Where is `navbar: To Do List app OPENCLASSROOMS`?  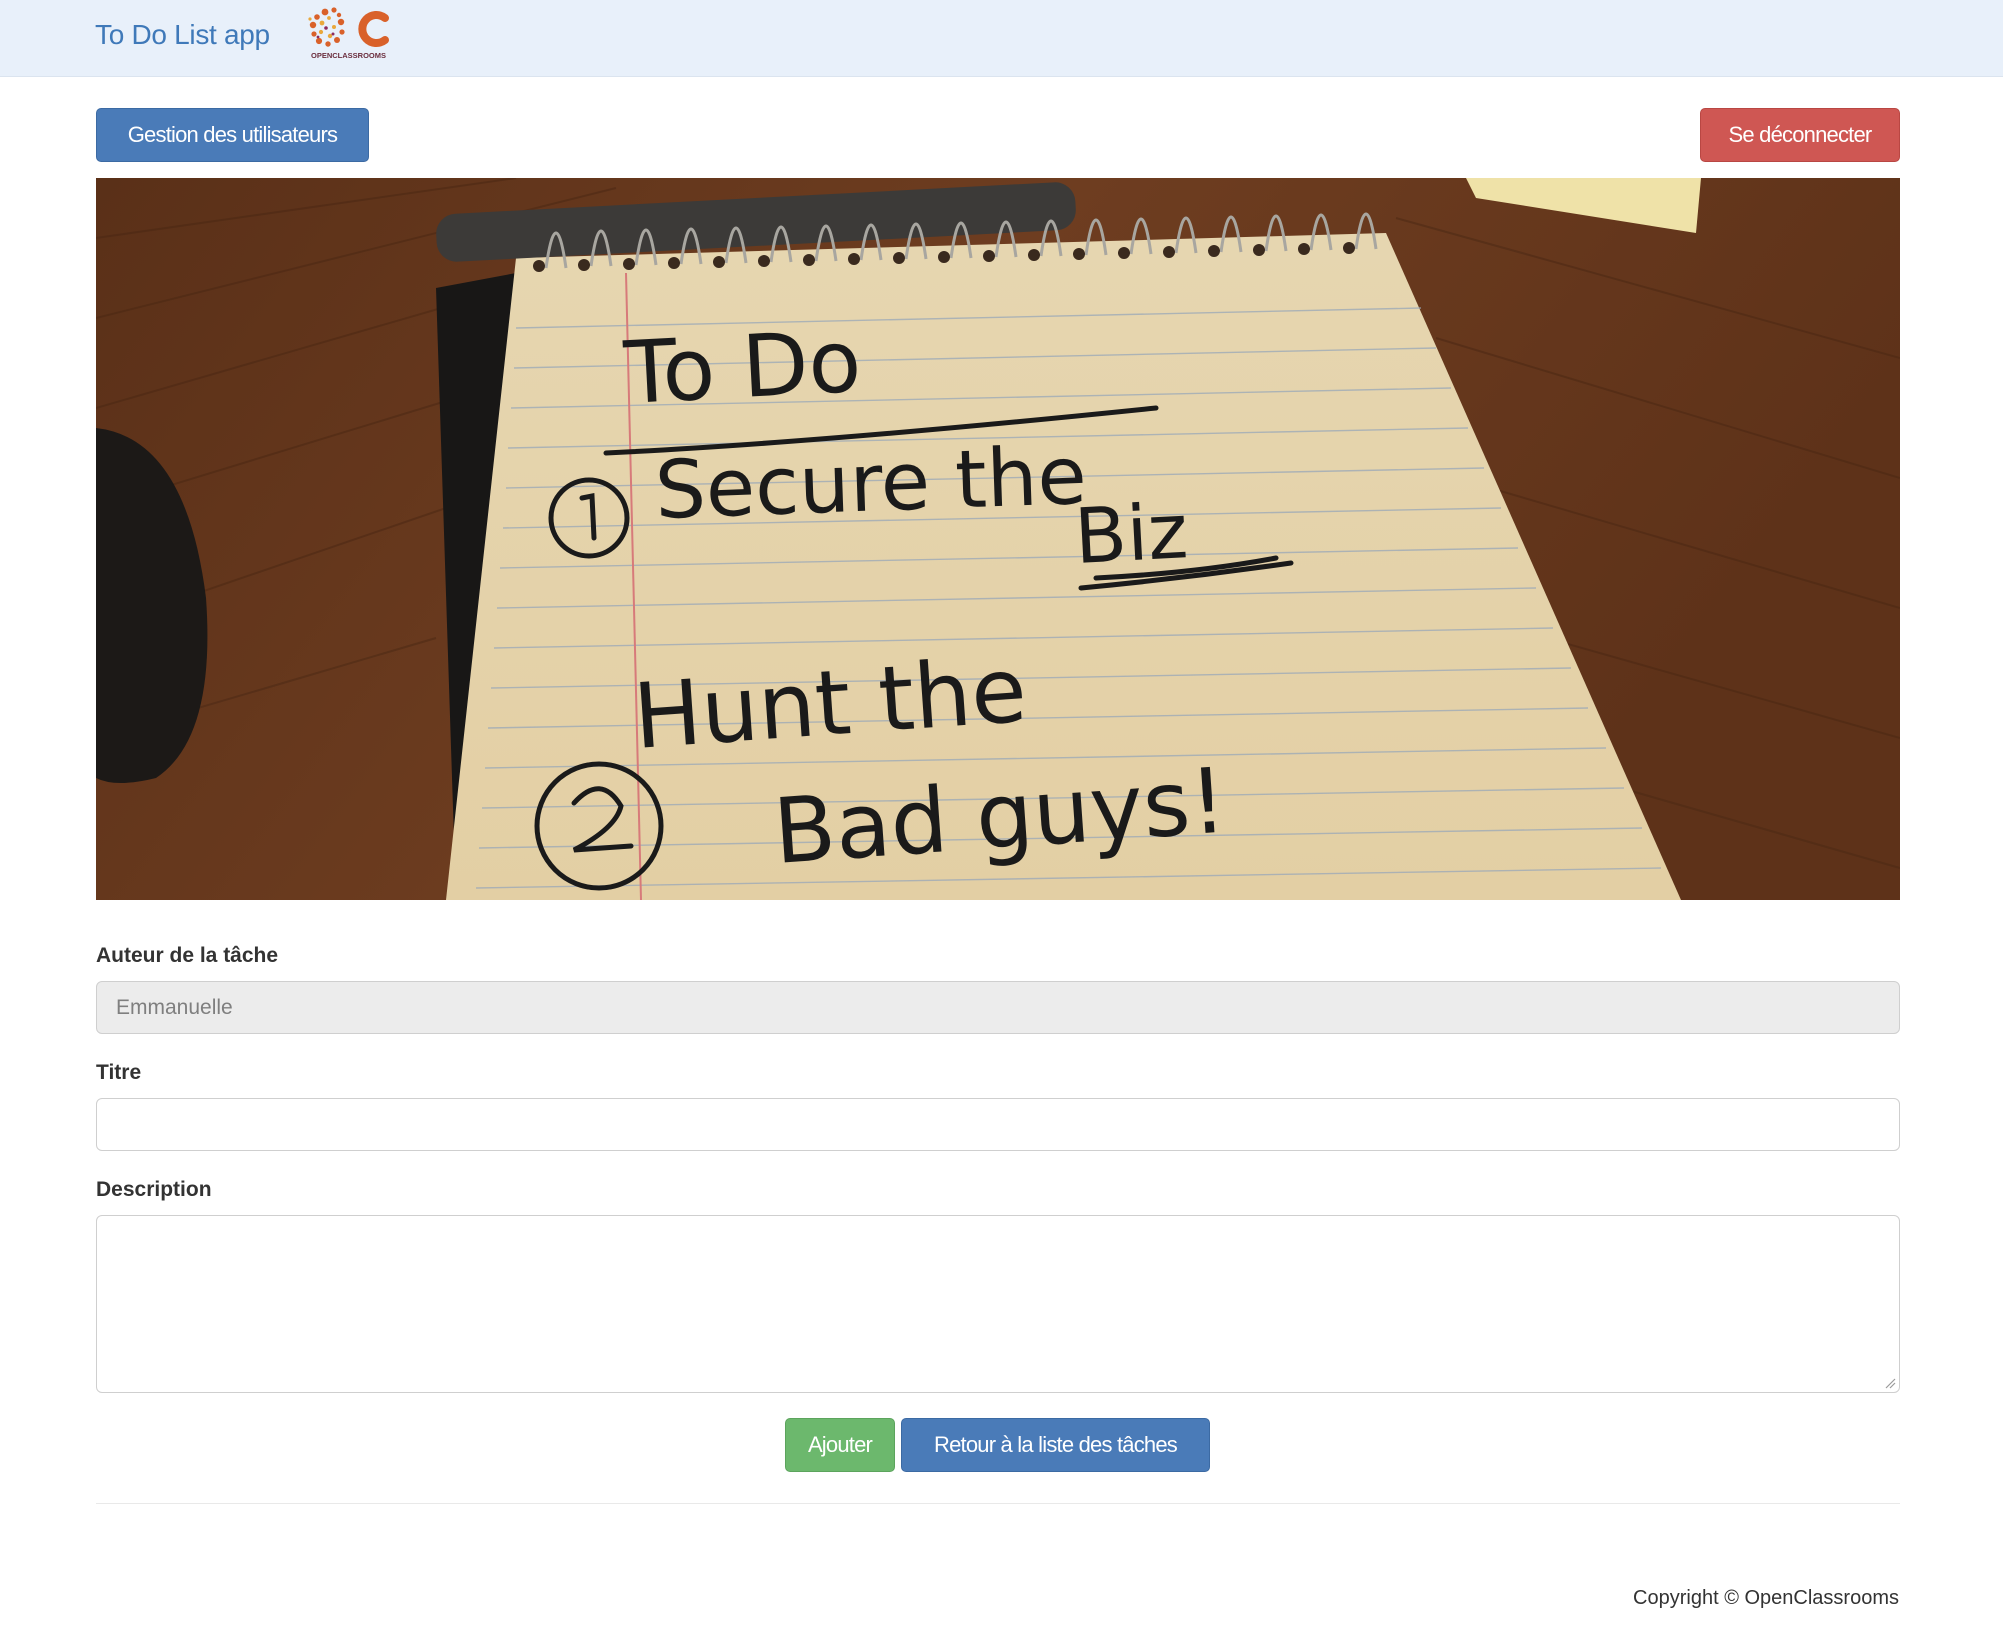
navbar: To Do List app OPENCLASSROOMS is located at coordinates (1001, 38).